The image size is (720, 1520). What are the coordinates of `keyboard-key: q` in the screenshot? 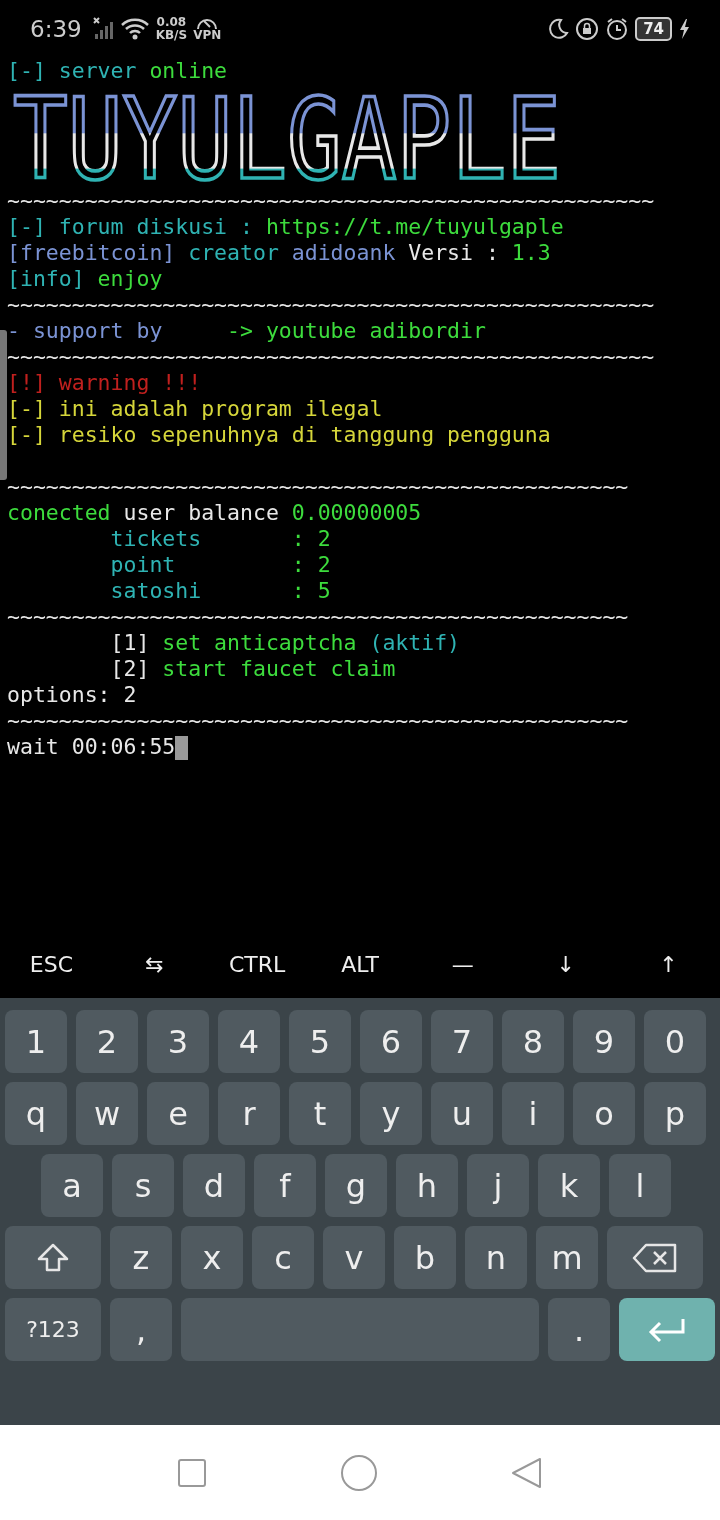 It's located at (36, 1113).